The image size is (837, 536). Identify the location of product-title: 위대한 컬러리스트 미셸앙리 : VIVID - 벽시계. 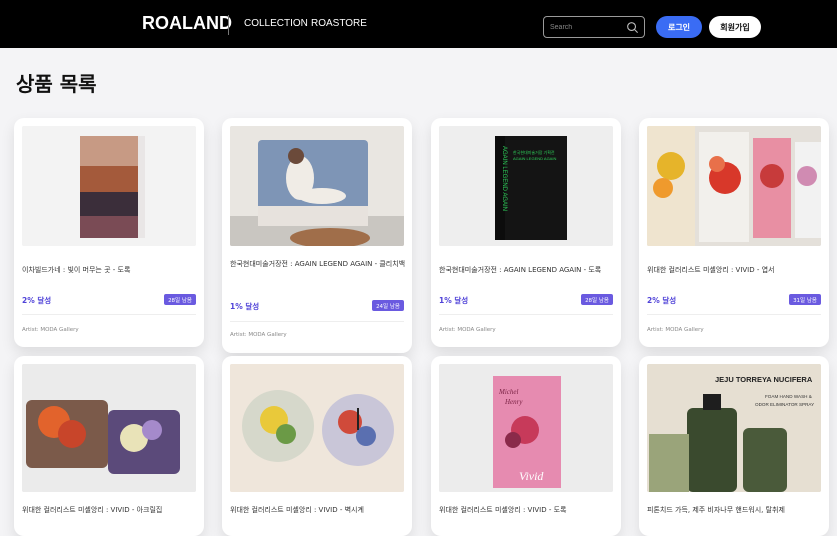
(318, 510).